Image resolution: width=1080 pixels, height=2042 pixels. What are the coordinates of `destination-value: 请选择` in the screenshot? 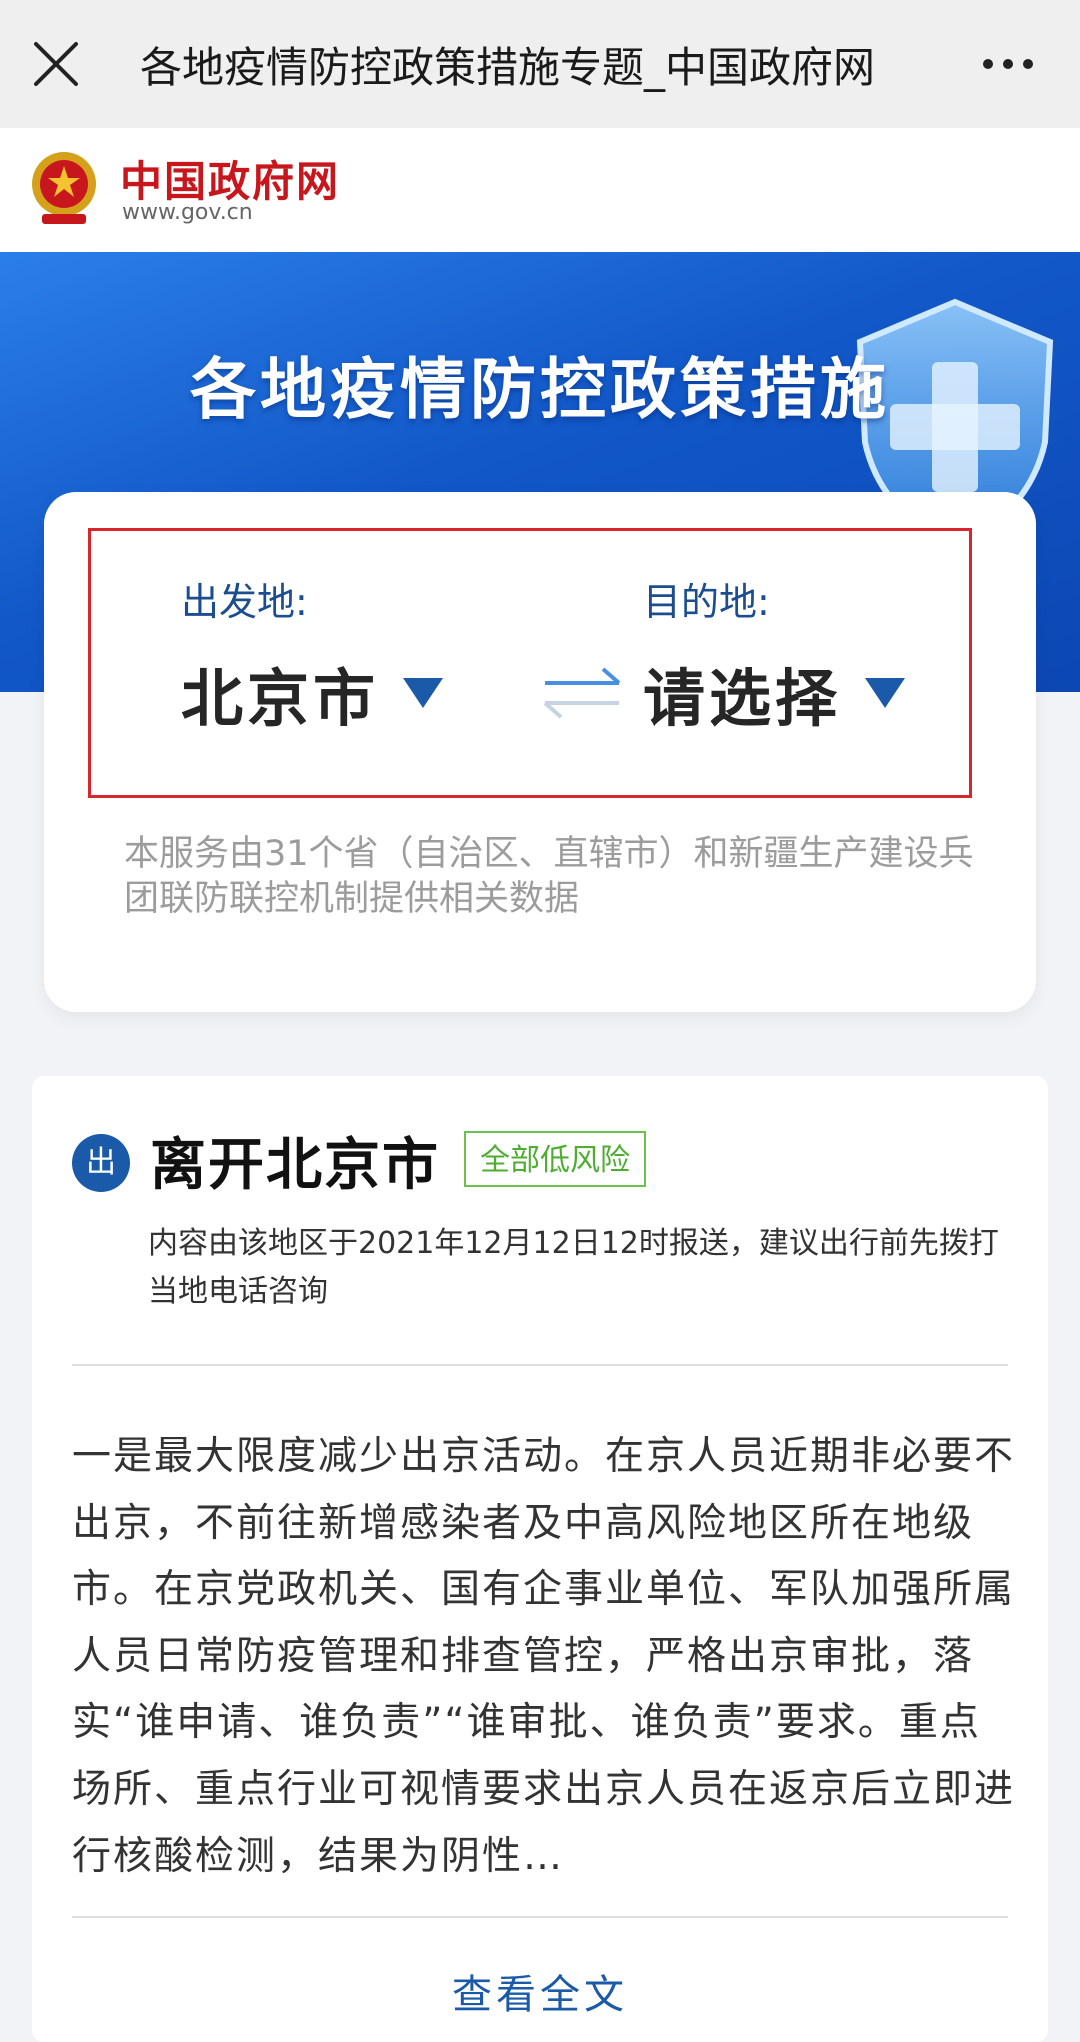 It's located at (742, 693).